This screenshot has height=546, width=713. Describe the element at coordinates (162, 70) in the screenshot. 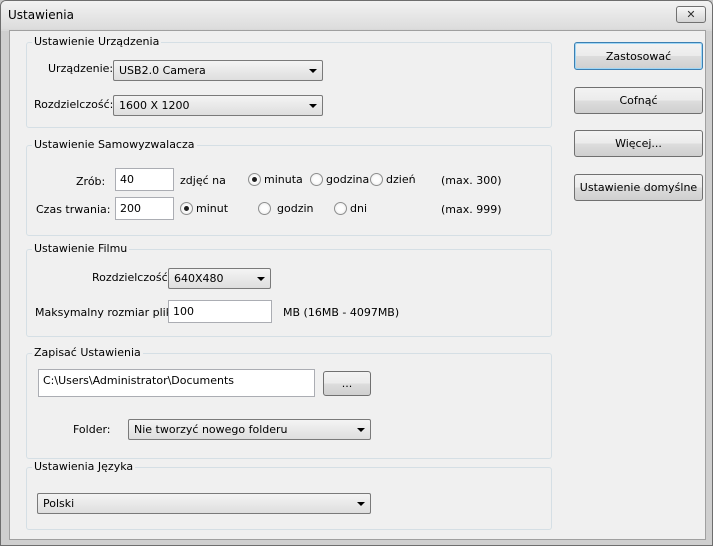

I see `device-select-value: USB2.0 Camera` at that location.